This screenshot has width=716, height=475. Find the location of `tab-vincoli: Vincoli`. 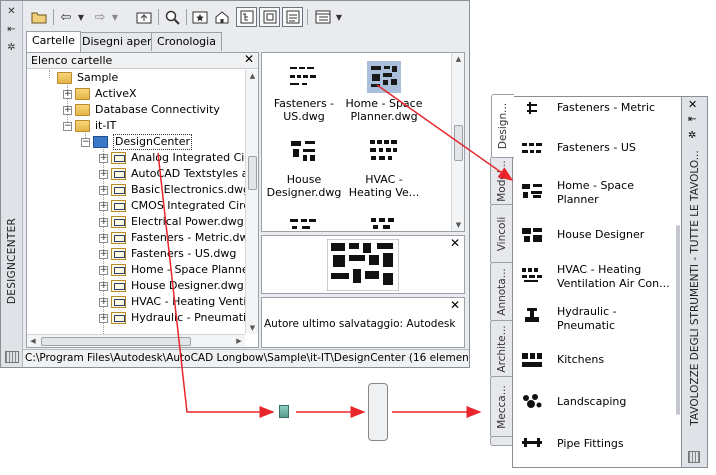

tab-vincoli: Vincoli is located at coordinates (501, 234).